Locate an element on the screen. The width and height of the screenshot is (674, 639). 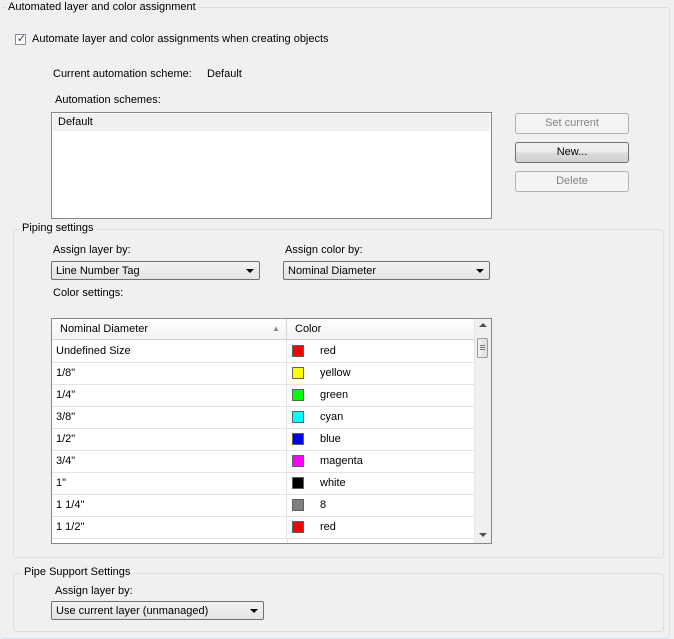
table-row: 3/4" magenta is located at coordinates (263, 461).